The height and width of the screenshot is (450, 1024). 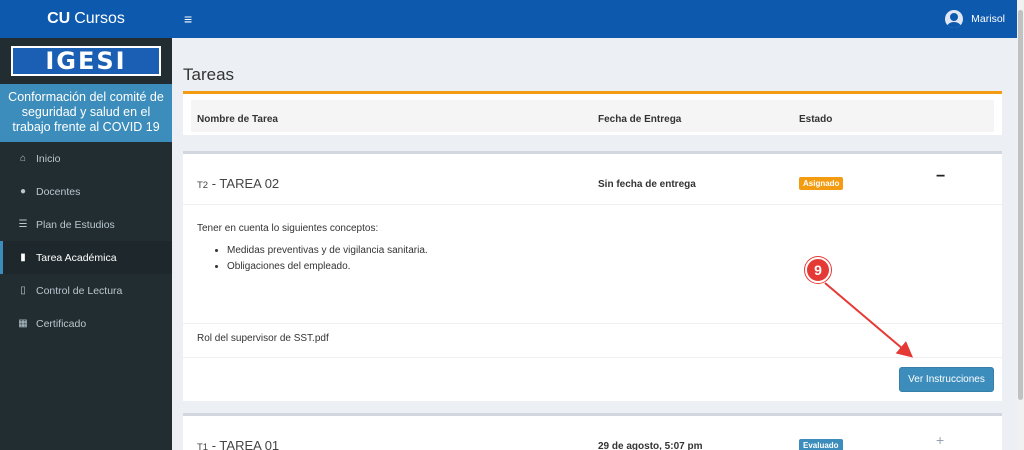 I want to click on brand-logo: CU Cursos, so click(x=86, y=19).